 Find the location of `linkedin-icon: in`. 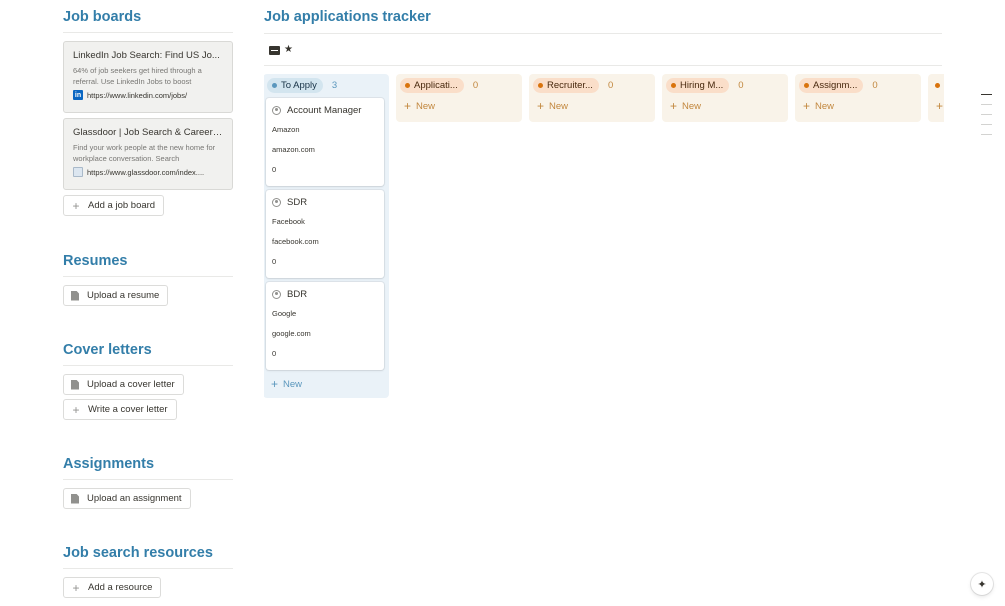

linkedin-icon: in is located at coordinates (78, 95).